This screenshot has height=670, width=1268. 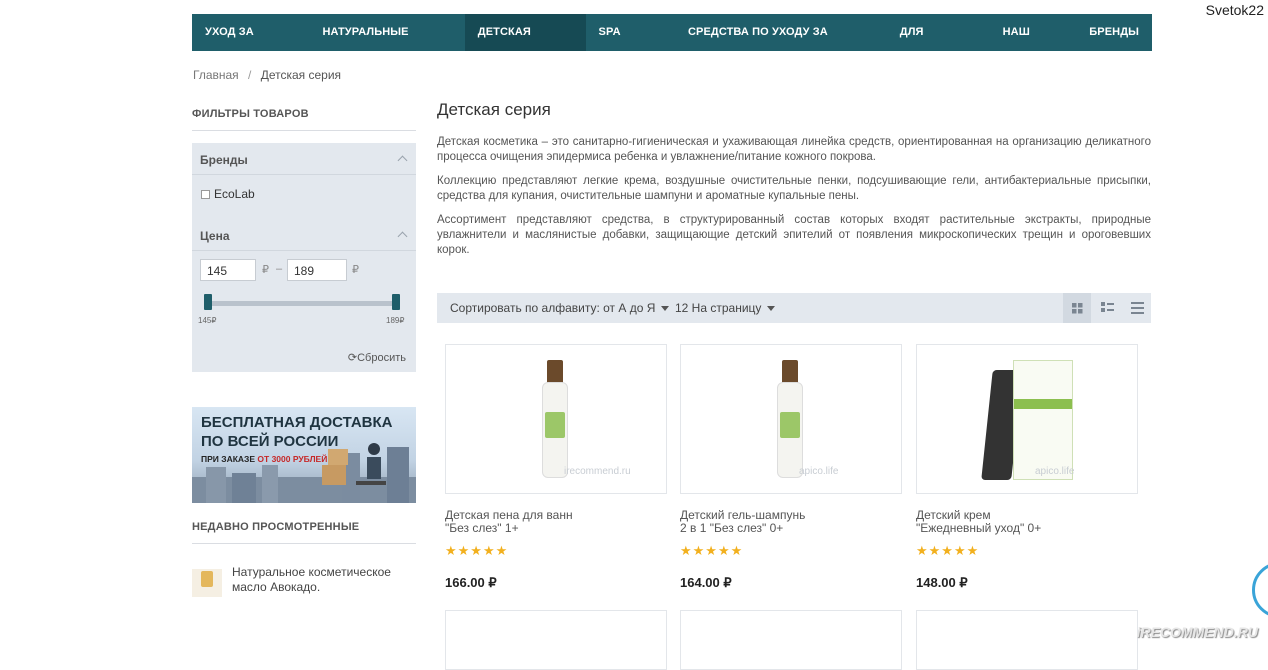 I want to click on list-view-button, so click(x=1107, y=308).